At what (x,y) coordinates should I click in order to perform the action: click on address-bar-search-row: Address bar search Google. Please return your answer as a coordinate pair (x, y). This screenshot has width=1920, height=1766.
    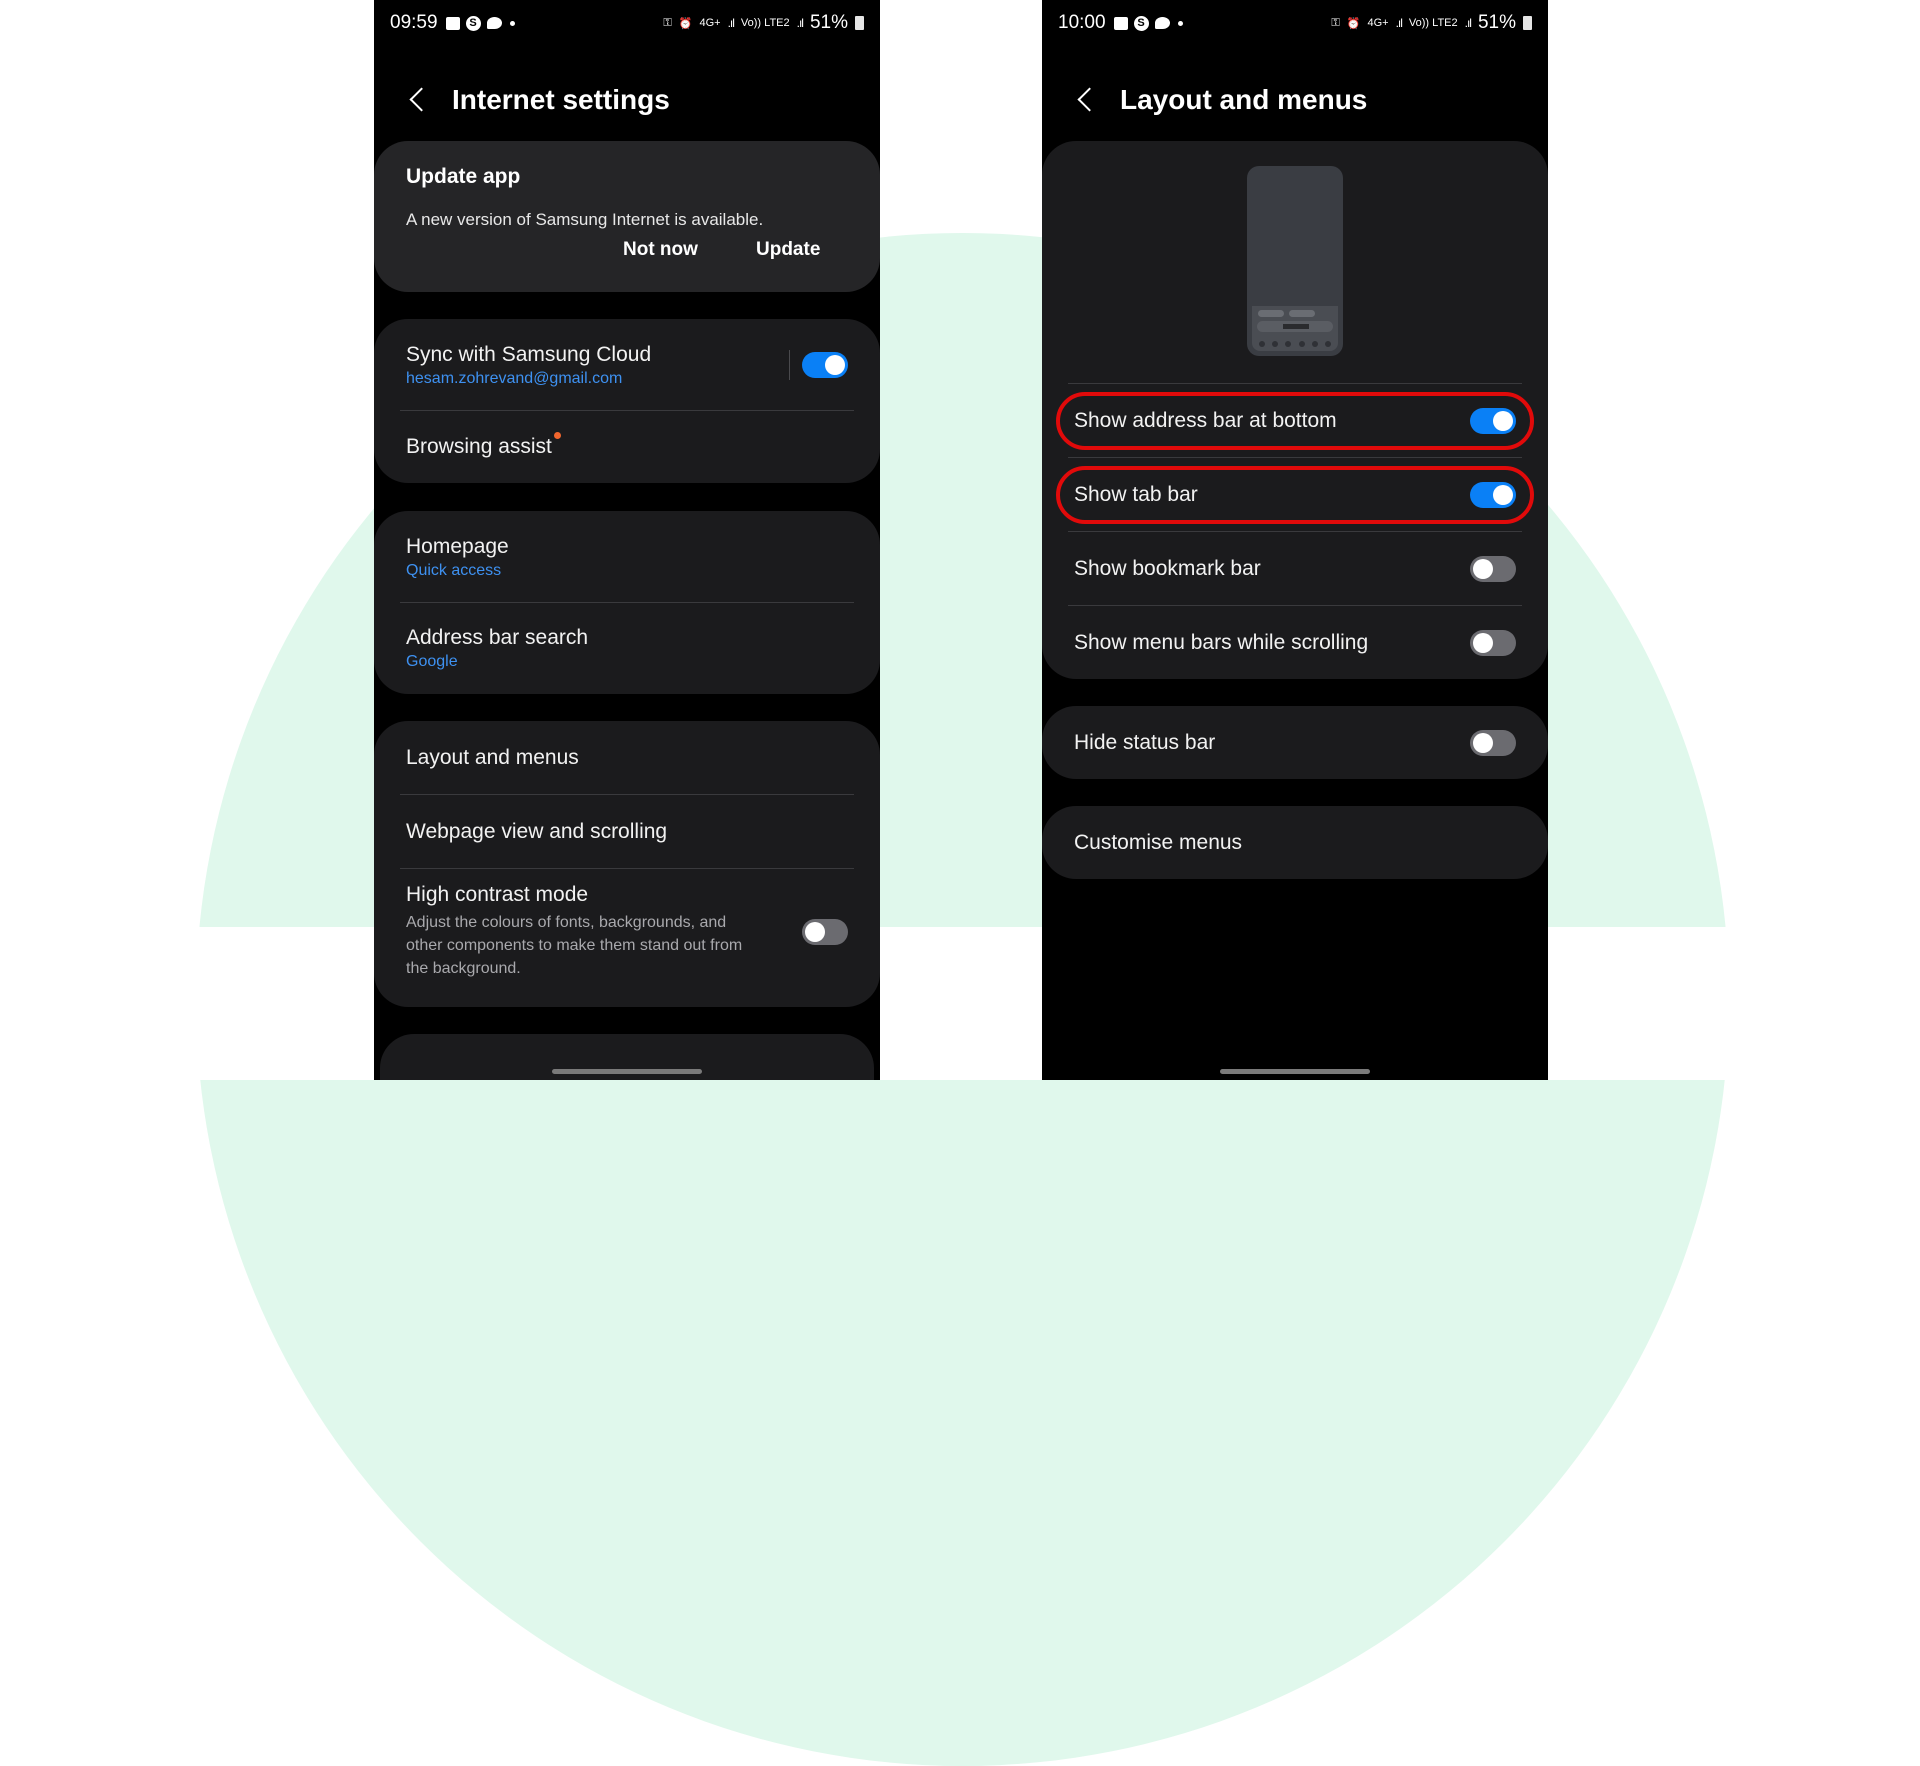
    Looking at the image, I should click on (627, 648).